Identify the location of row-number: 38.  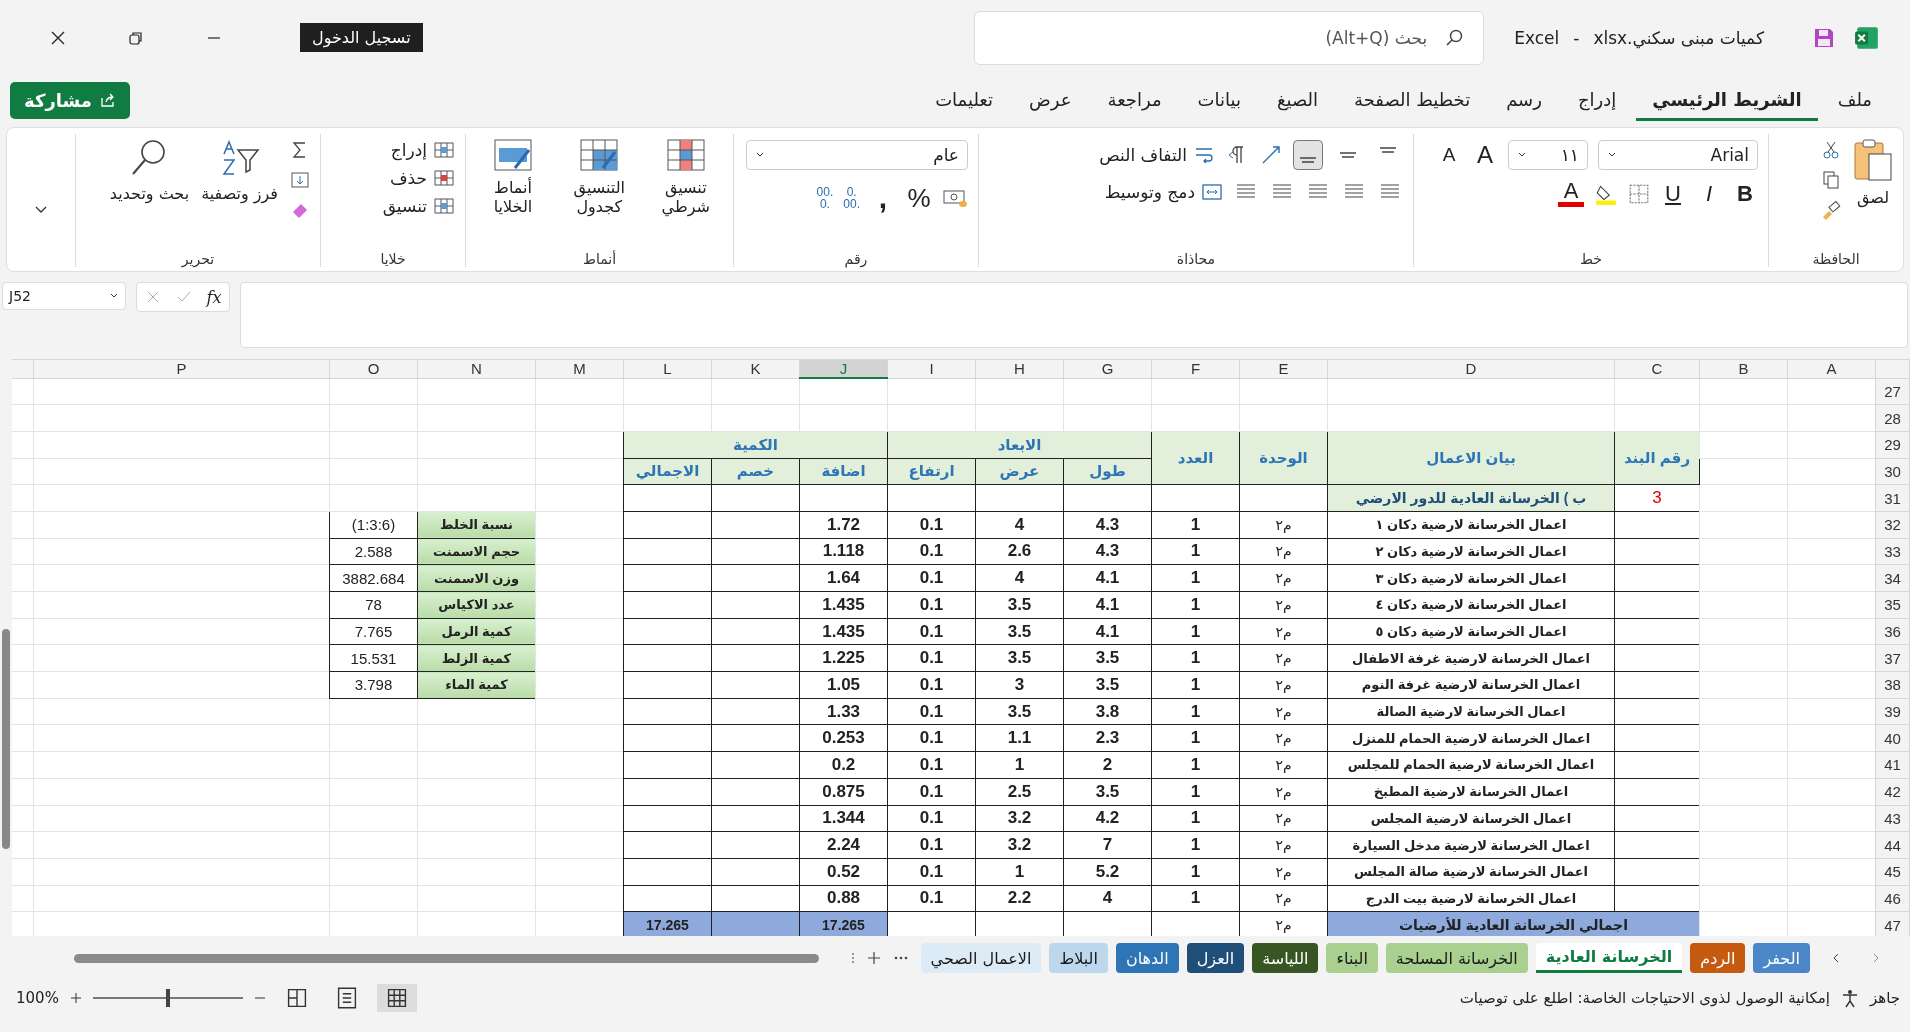
(1892, 685).